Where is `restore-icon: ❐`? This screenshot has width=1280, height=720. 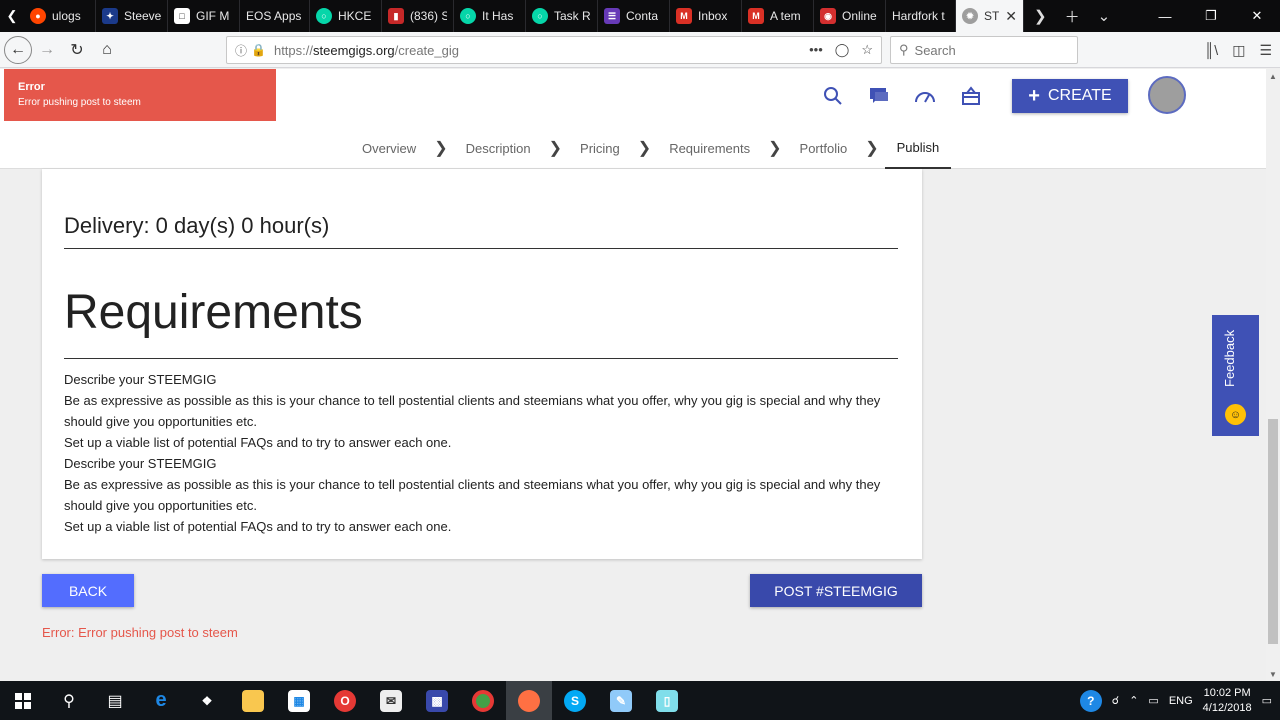 restore-icon: ❐ is located at coordinates (1211, 16).